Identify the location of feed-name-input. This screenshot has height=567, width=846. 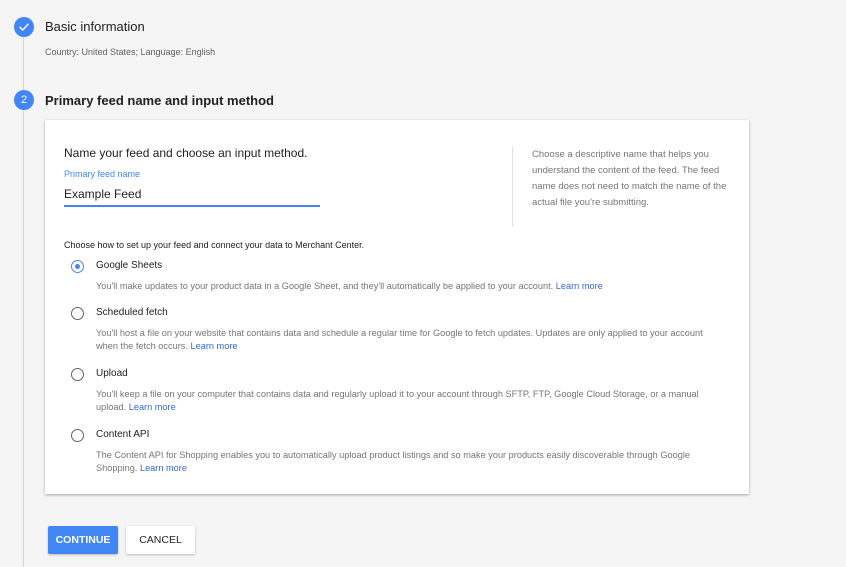
(192, 195).